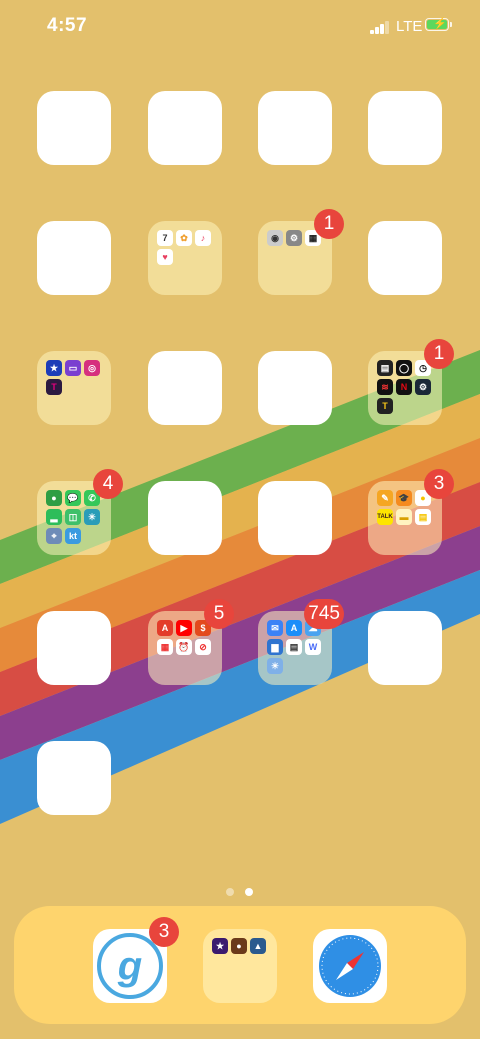  Describe the element at coordinates (74, 388) in the screenshot. I see `folder-social: ★ ▭ ◎ T` at that location.